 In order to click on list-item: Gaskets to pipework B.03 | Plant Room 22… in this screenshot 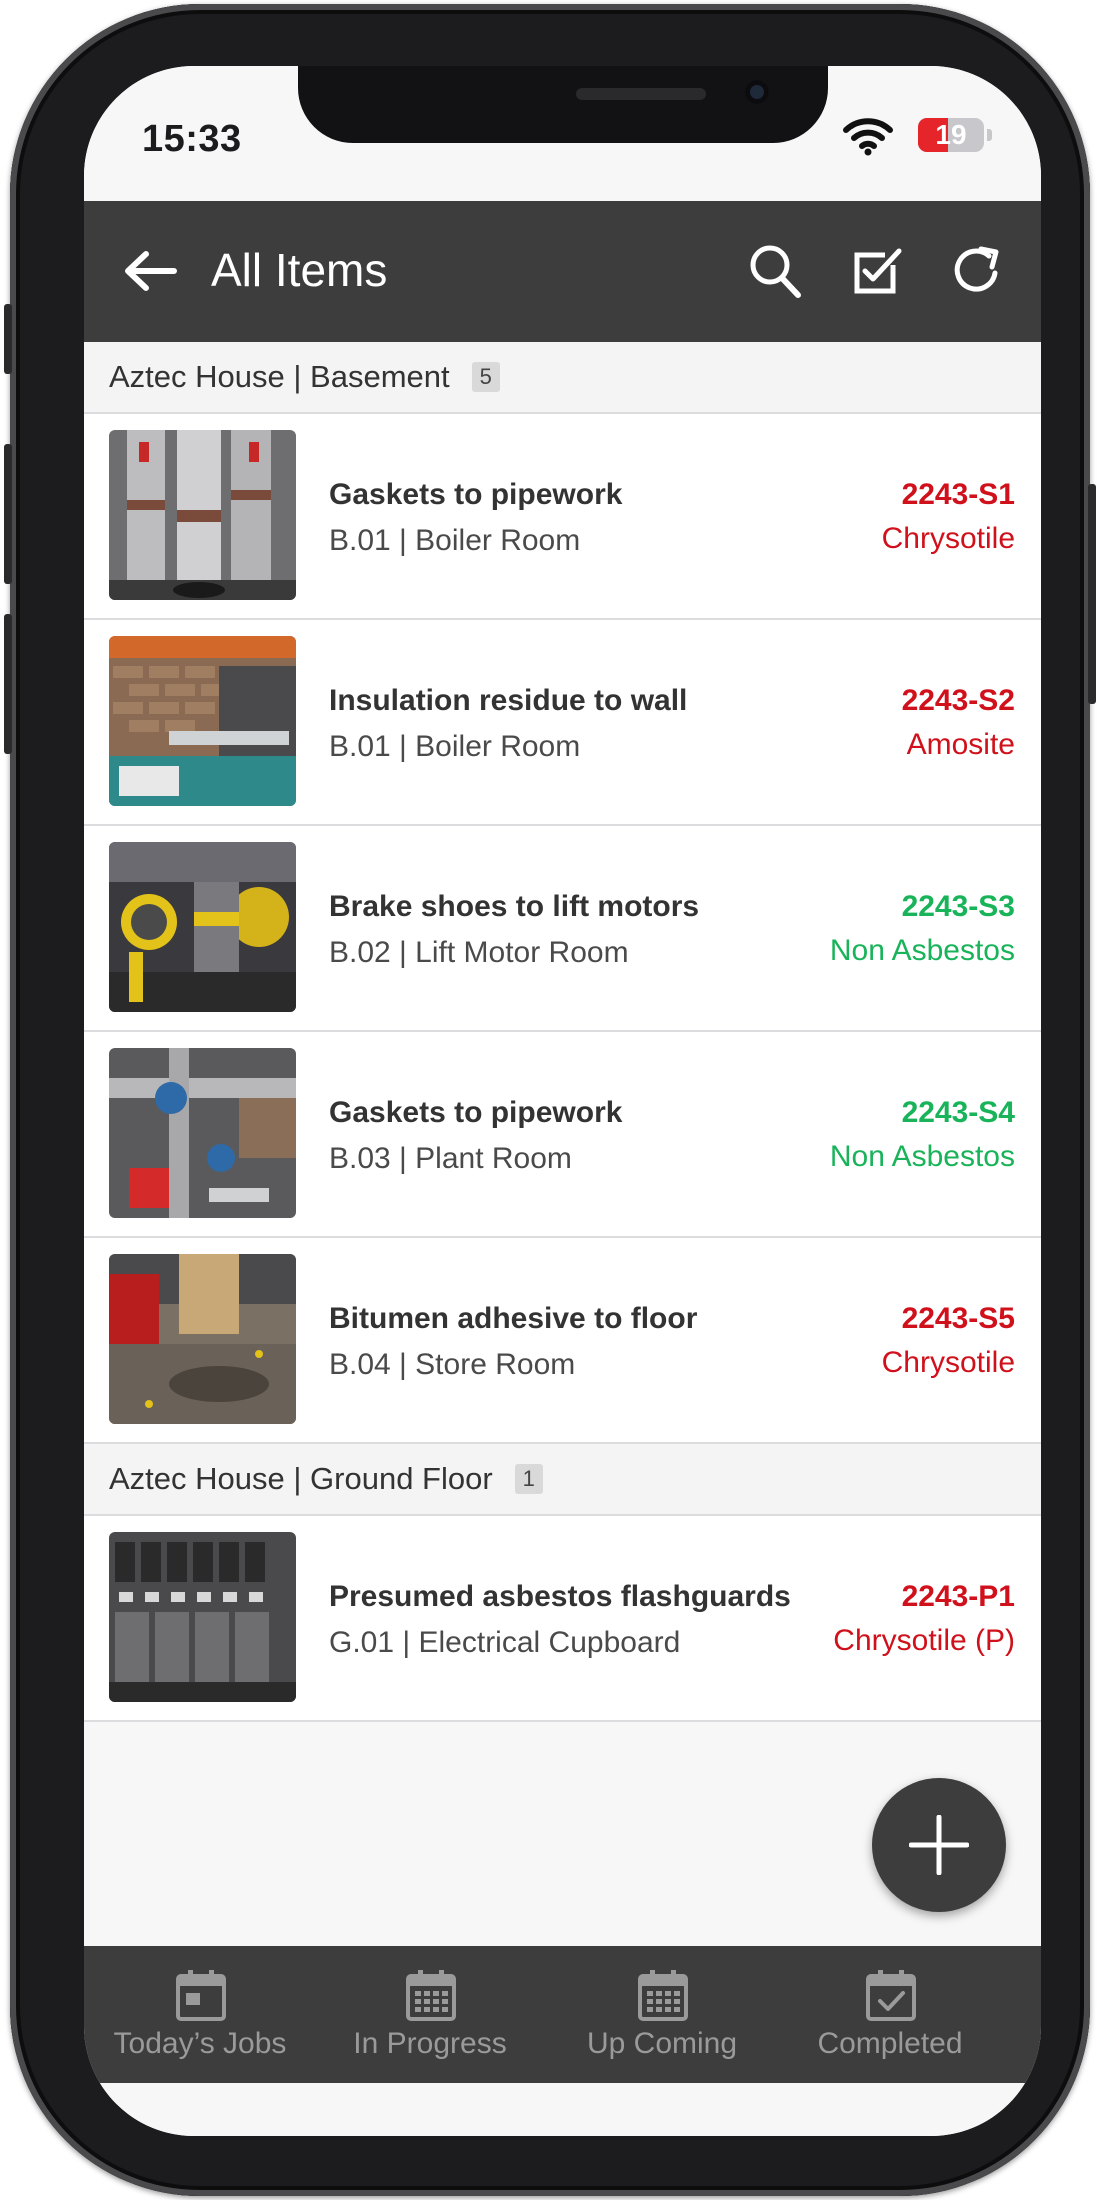, I will do `click(562, 1135)`.